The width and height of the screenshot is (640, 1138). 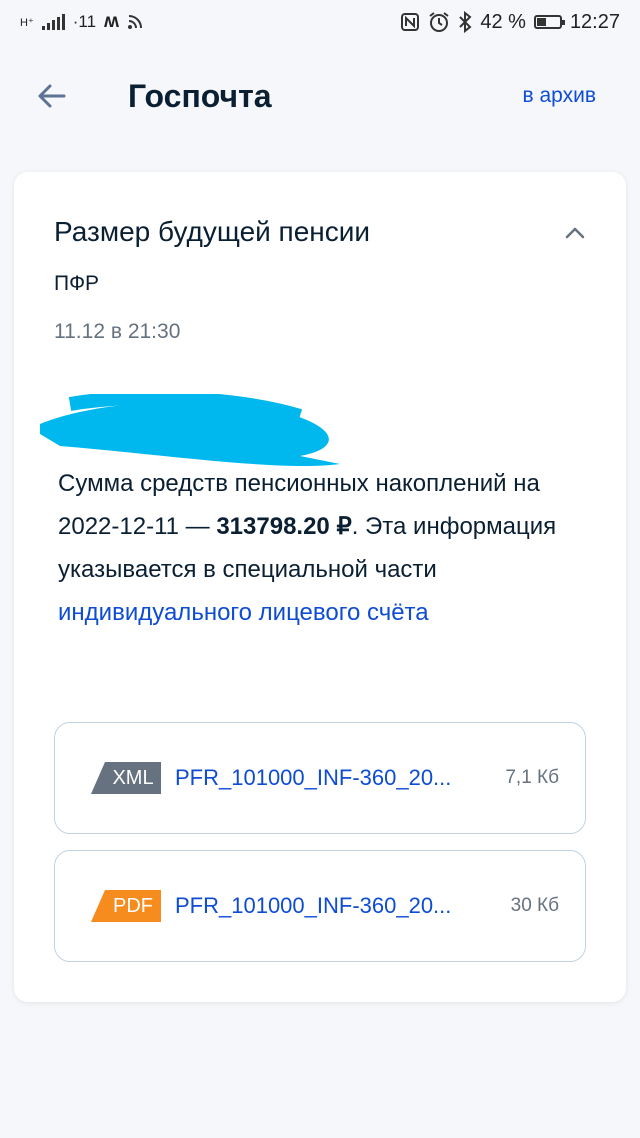 What do you see at coordinates (503, 21) in the screenshot?
I see `battery-percent: 42 %` at bounding box center [503, 21].